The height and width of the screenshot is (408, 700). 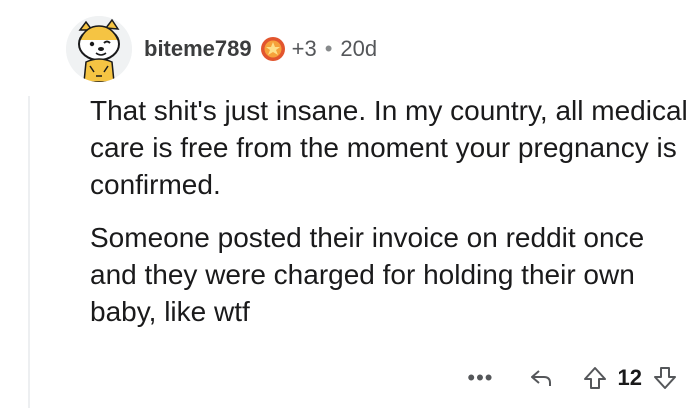 What do you see at coordinates (198, 49) in the screenshot?
I see `username: biteme789` at bounding box center [198, 49].